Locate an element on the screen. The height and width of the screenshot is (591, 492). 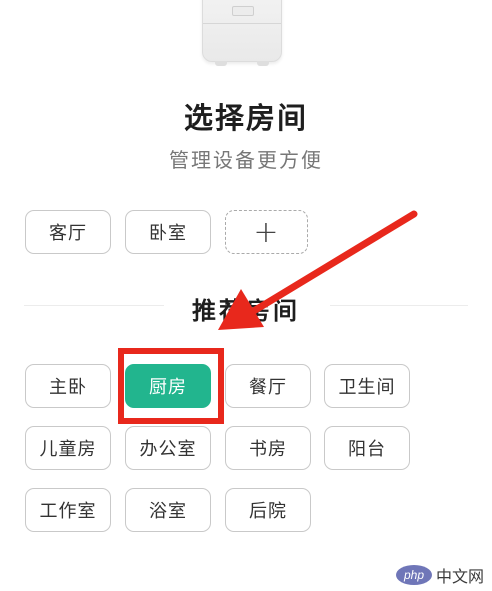
recommended-chip-backyard: 后院 is located at coordinates (268, 510).